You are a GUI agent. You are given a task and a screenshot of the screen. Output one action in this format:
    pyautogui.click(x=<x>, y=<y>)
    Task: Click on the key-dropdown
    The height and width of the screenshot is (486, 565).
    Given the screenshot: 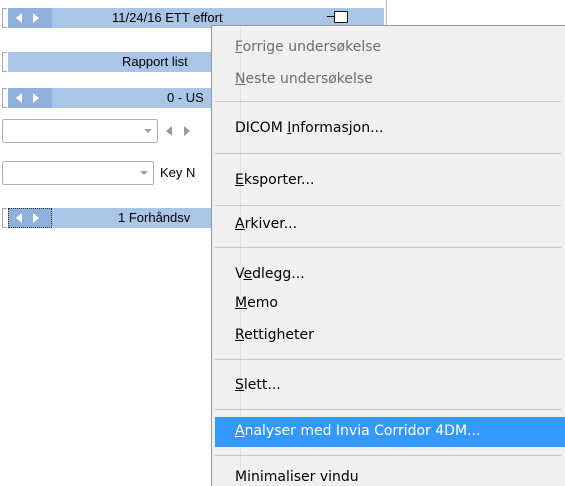 What is the action you would take?
    pyautogui.click(x=78, y=173)
    